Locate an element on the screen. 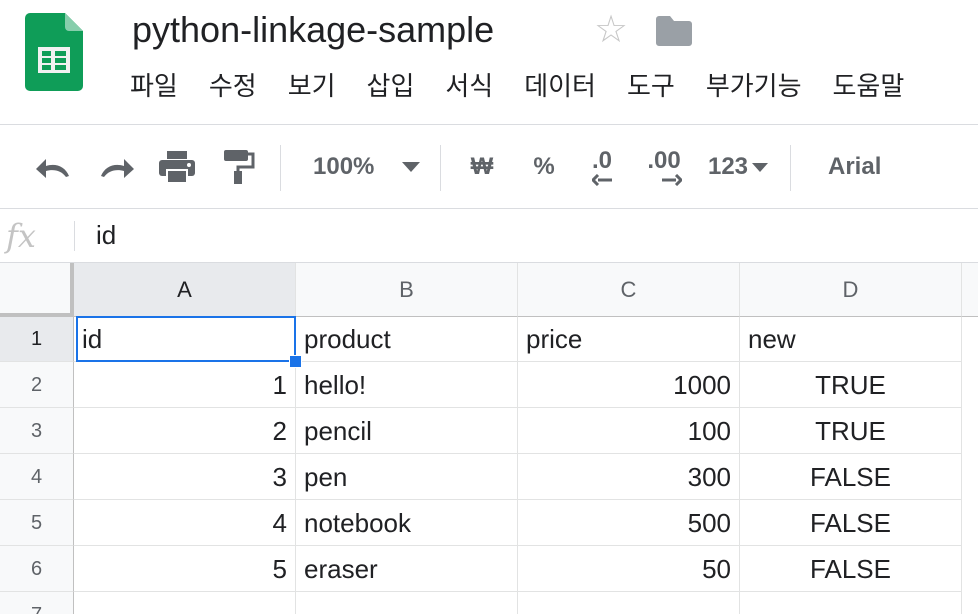  cell-d2: TRUE is located at coordinates (851, 385).